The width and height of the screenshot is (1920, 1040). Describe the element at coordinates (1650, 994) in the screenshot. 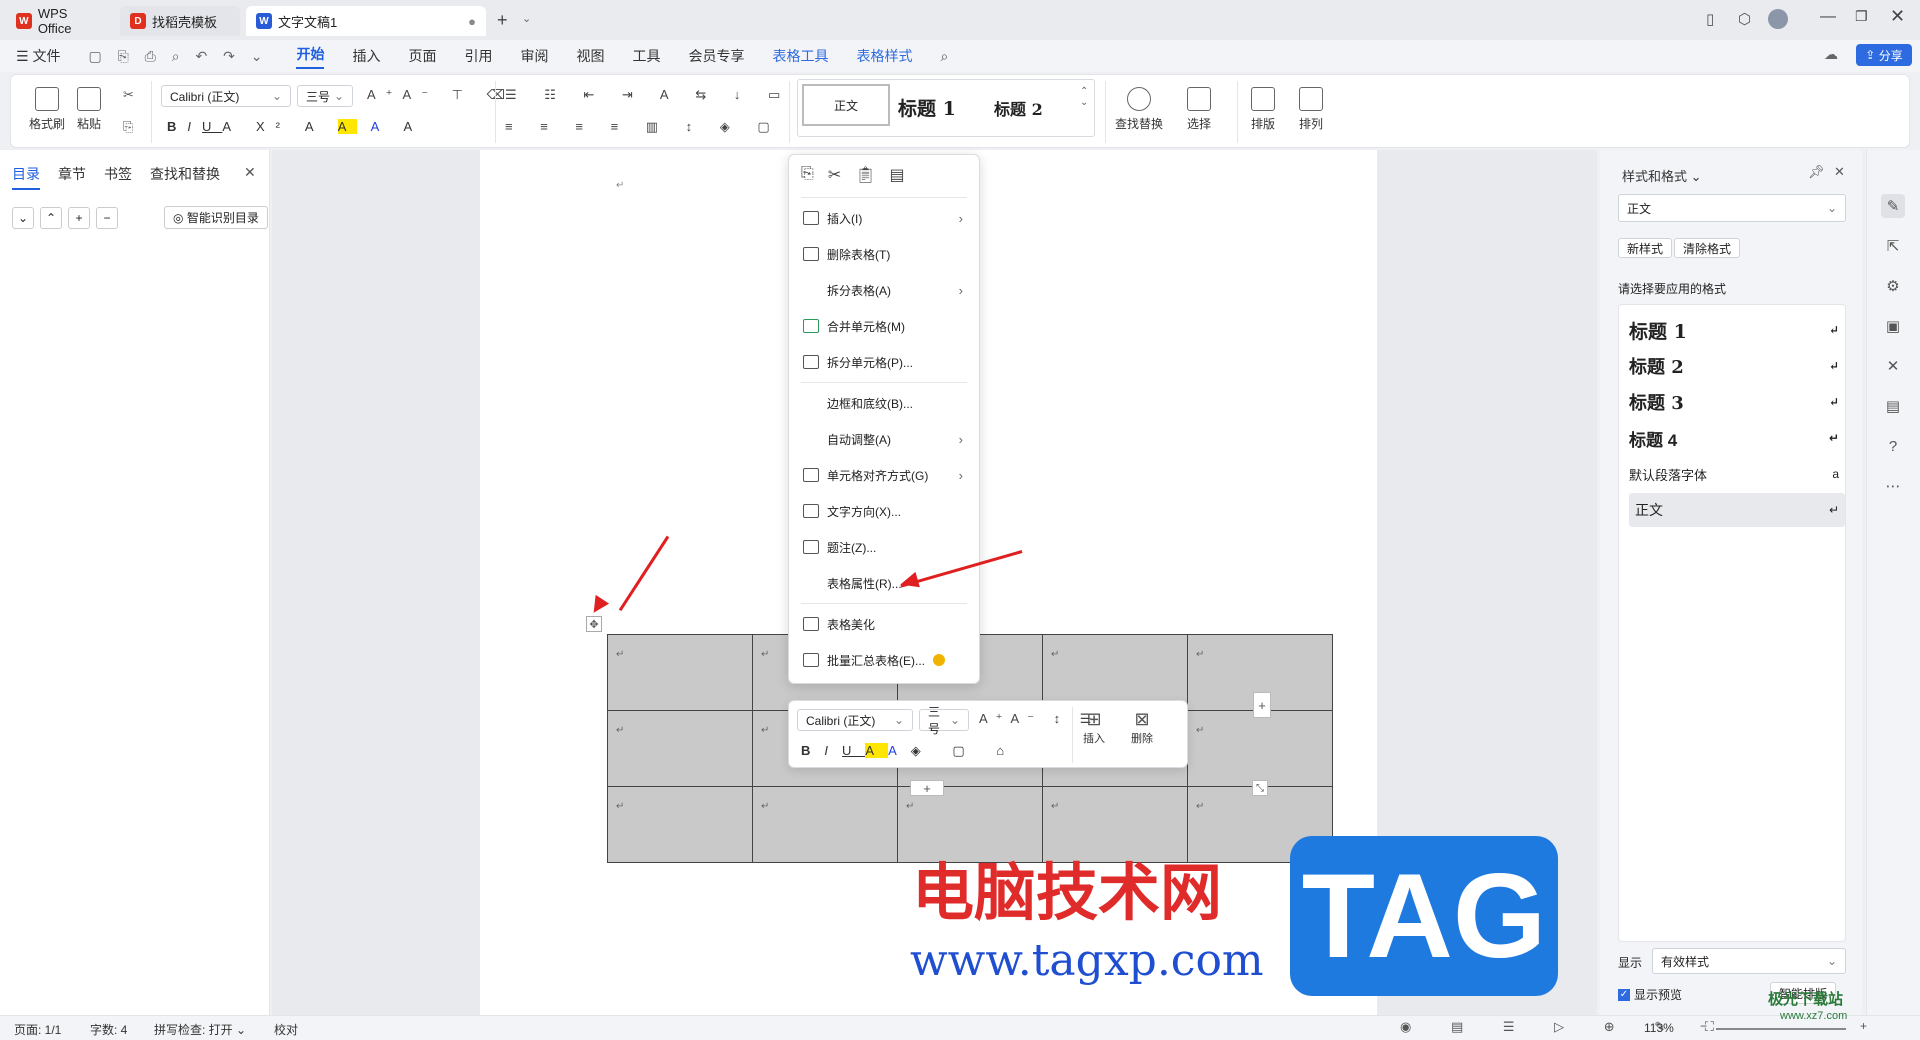

I see `preview-checkbox: ✓ 显示预览` at that location.